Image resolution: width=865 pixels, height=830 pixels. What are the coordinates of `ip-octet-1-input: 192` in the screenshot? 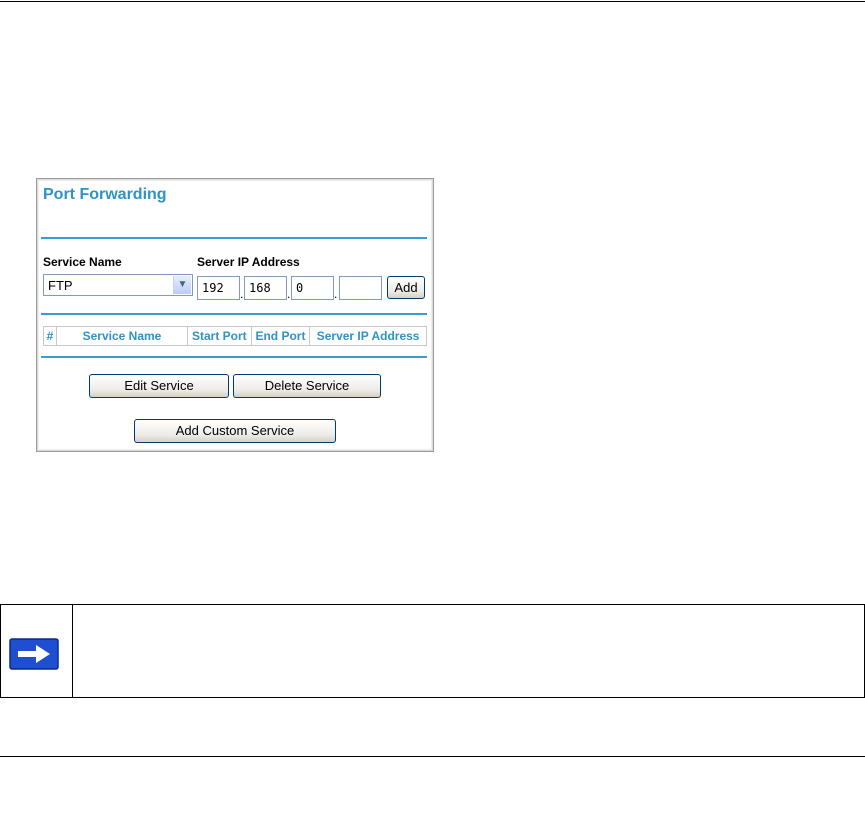 It's located at (218, 288).